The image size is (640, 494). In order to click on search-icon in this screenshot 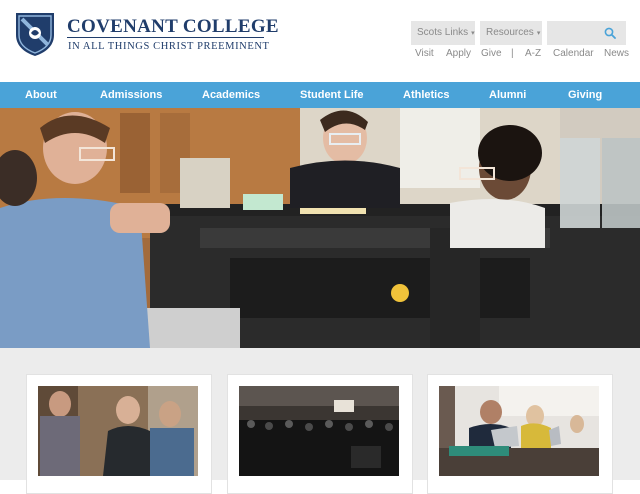, I will do `click(610, 33)`.